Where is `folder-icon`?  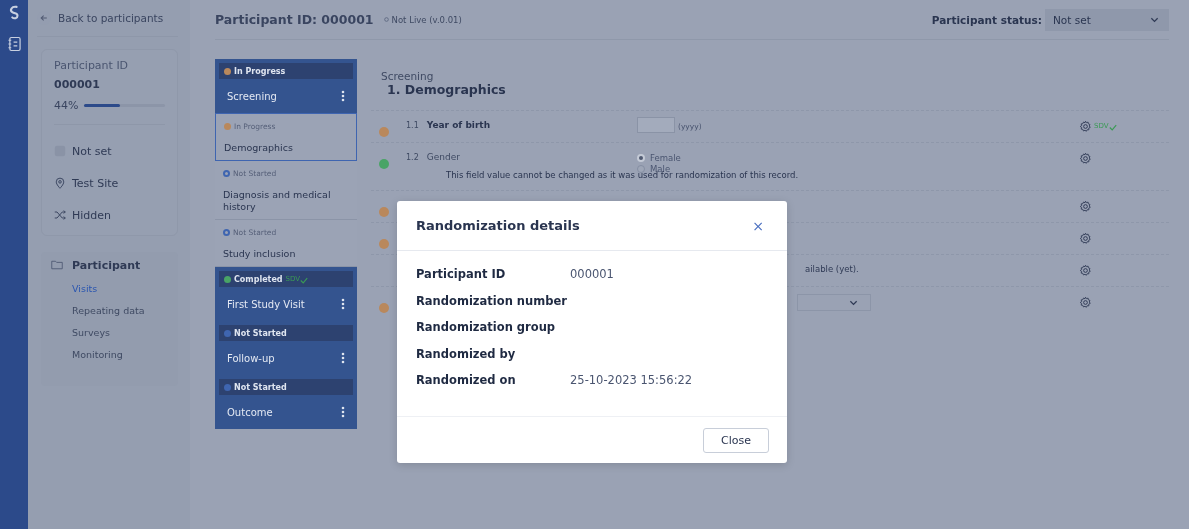
folder-icon is located at coordinates (57, 265).